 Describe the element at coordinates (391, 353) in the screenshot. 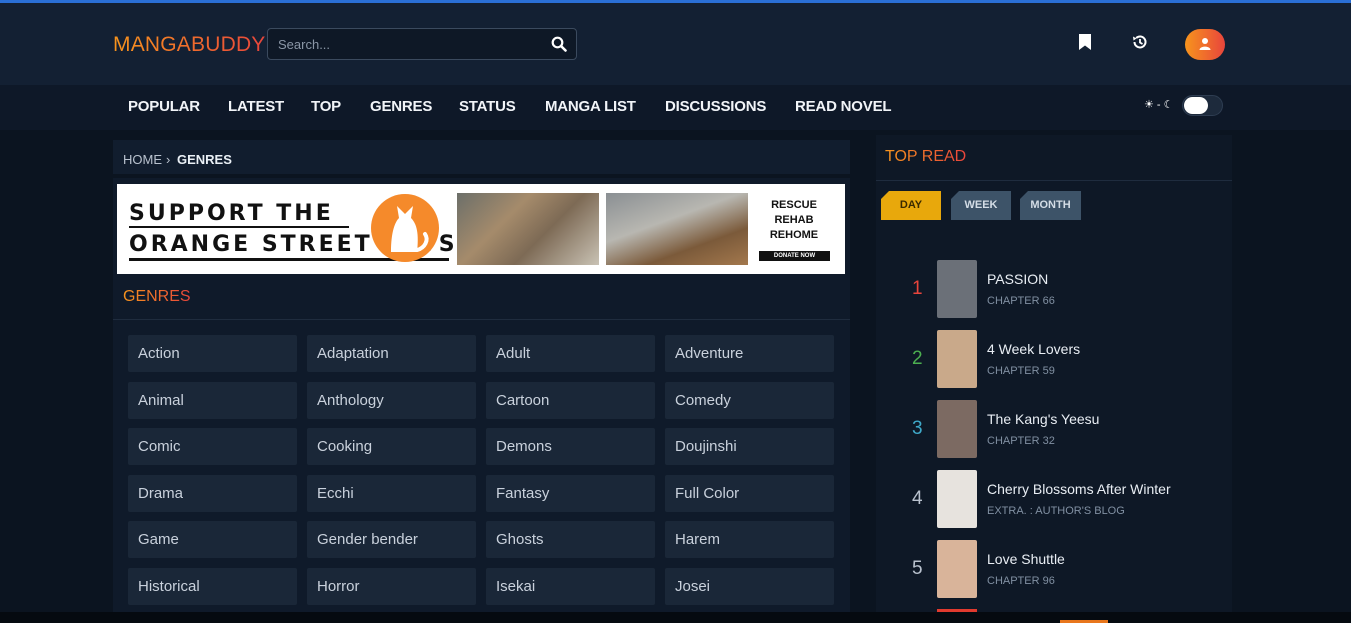

I see `genre-adaptation: Adaptation` at that location.